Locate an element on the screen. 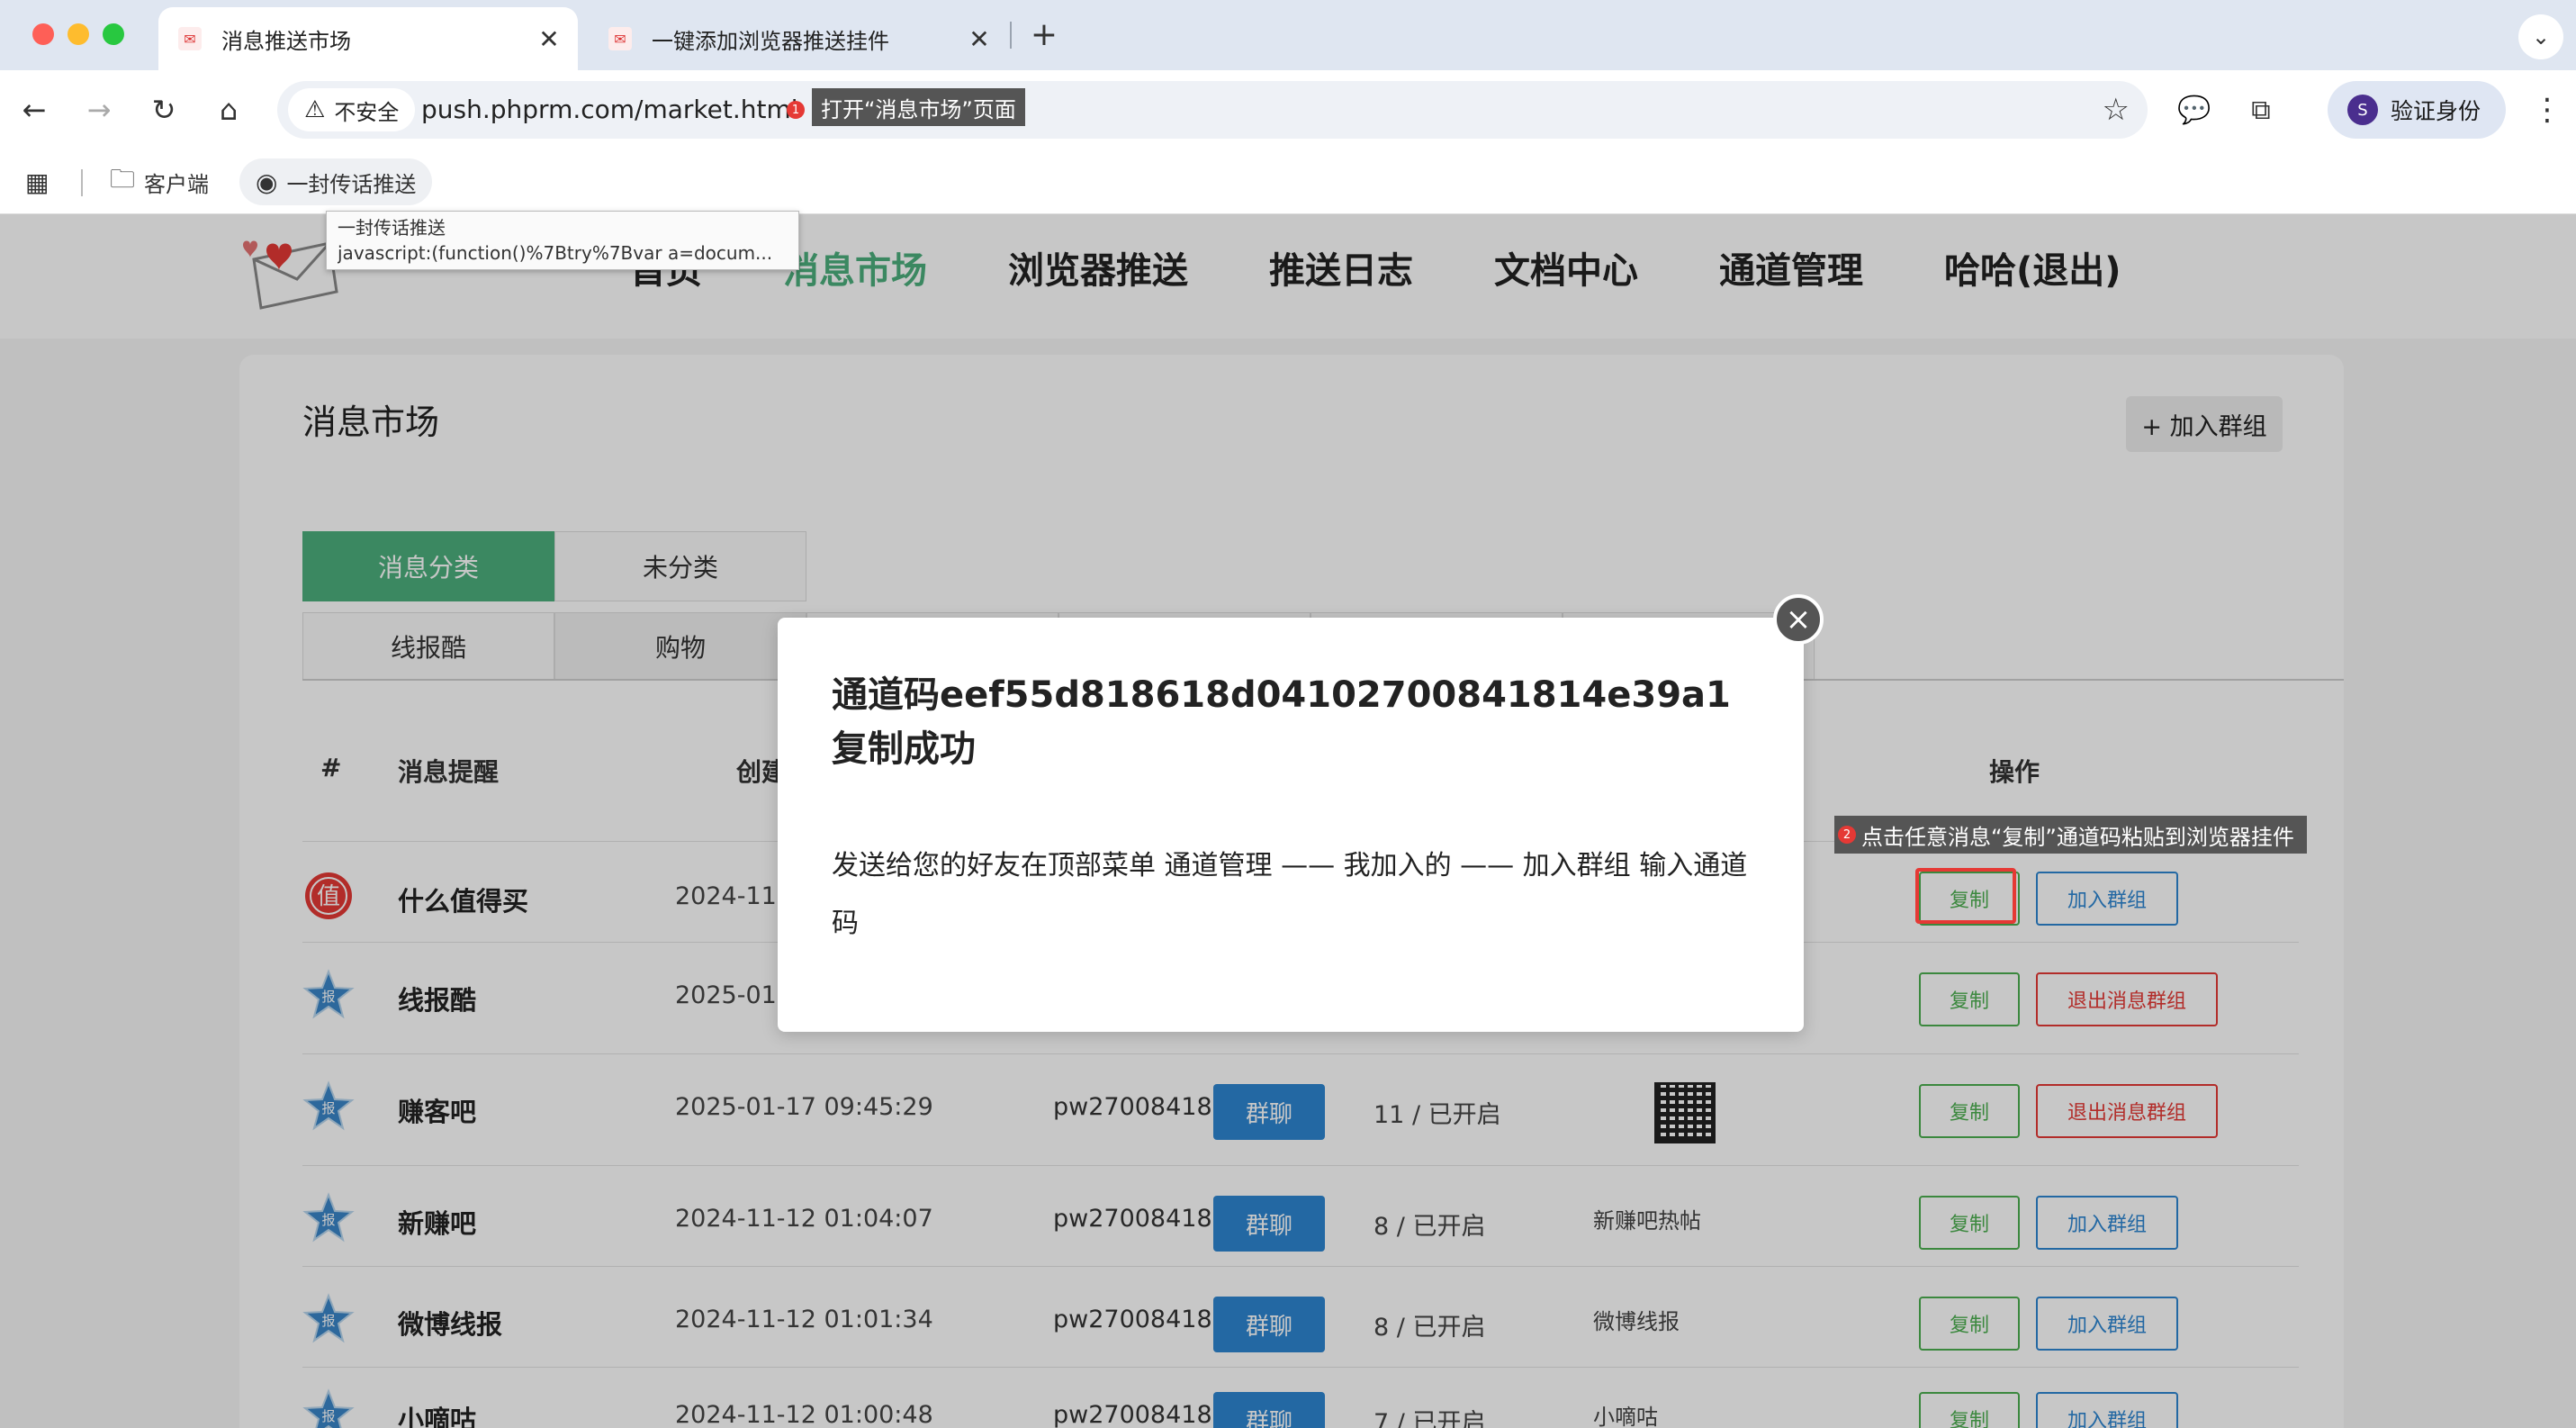 The height and width of the screenshot is (1428, 2576). copy-button-highlight is located at coordinates (1965, 896).